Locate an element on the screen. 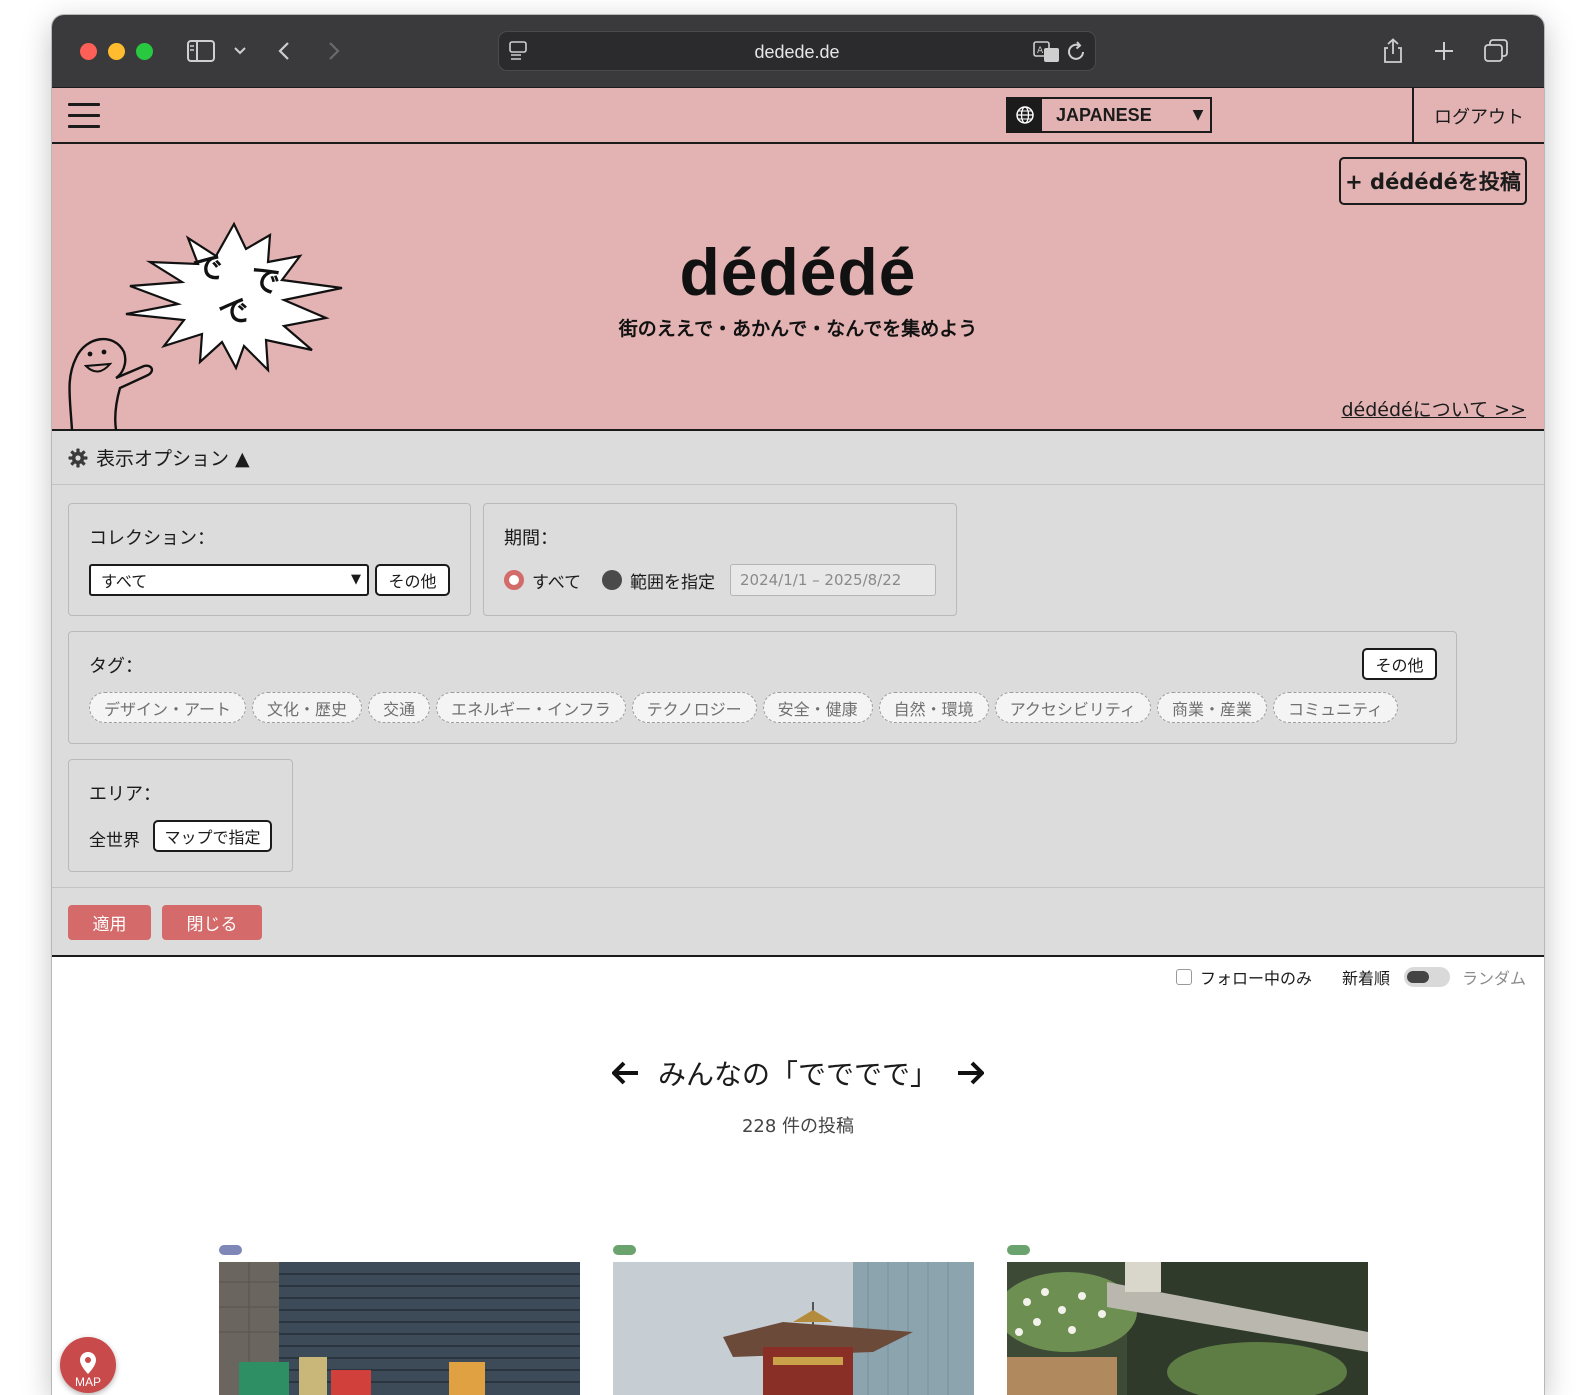 The width and height of the screenshot is (1578, 1395). map-select-button: マップで指定 is located at coordinates (212, 836).